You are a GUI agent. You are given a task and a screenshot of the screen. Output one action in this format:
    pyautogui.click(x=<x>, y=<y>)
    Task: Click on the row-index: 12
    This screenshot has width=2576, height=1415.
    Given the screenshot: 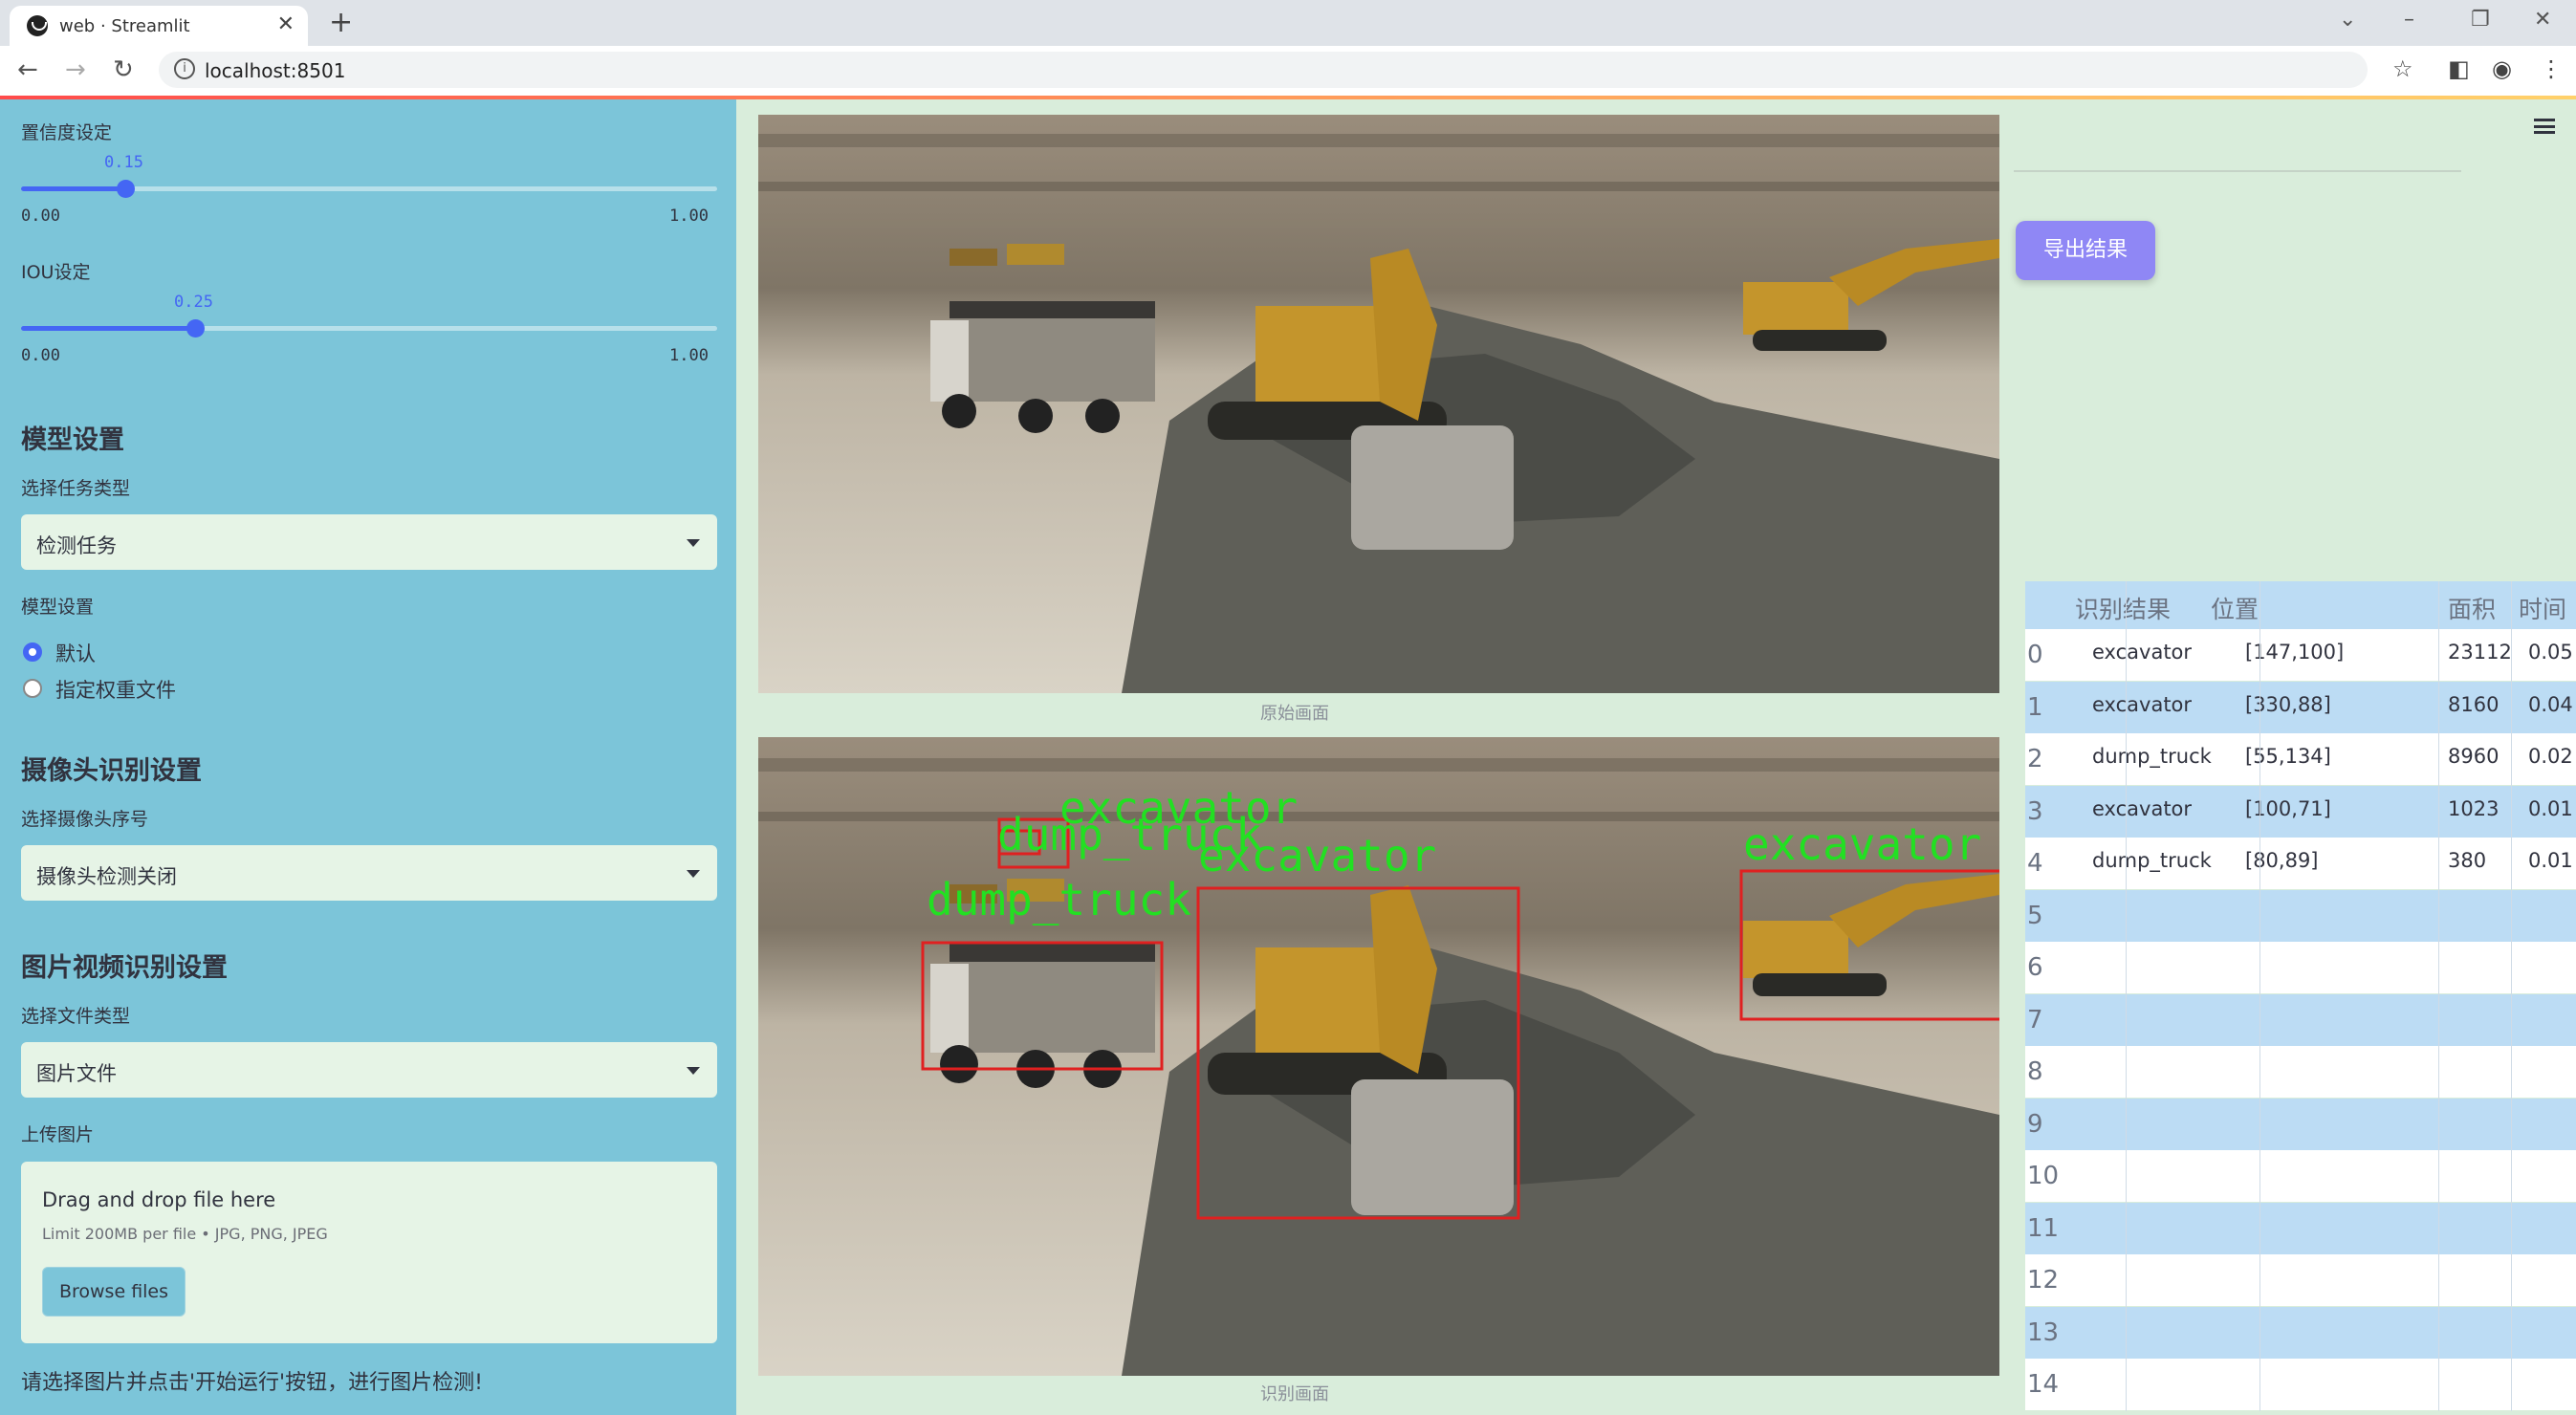 What is the action you would take?
    pyautogui.click(x=2043, y=1281)
    